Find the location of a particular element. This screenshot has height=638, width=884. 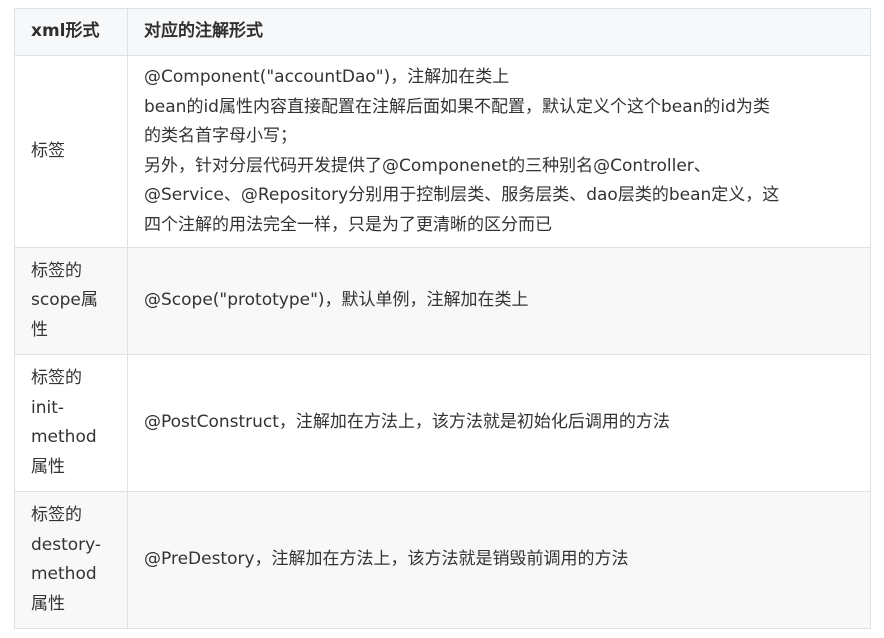

header-xml-form: xml形式 is located at coordinates (71, 32).